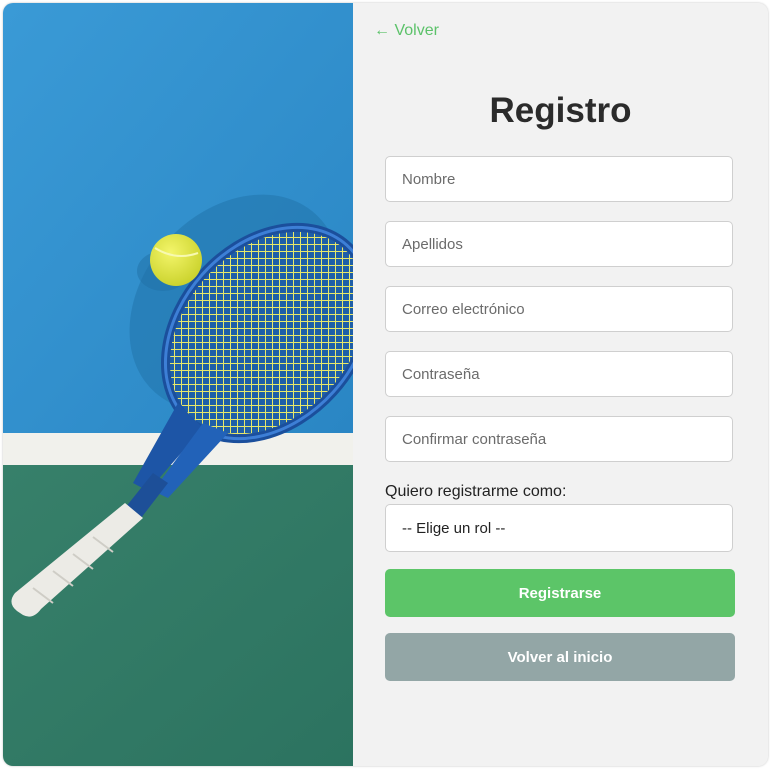  What do you see at coordinates (559, 309) in the screenshot?
I see `email-input` at bounding box center [559, 309].